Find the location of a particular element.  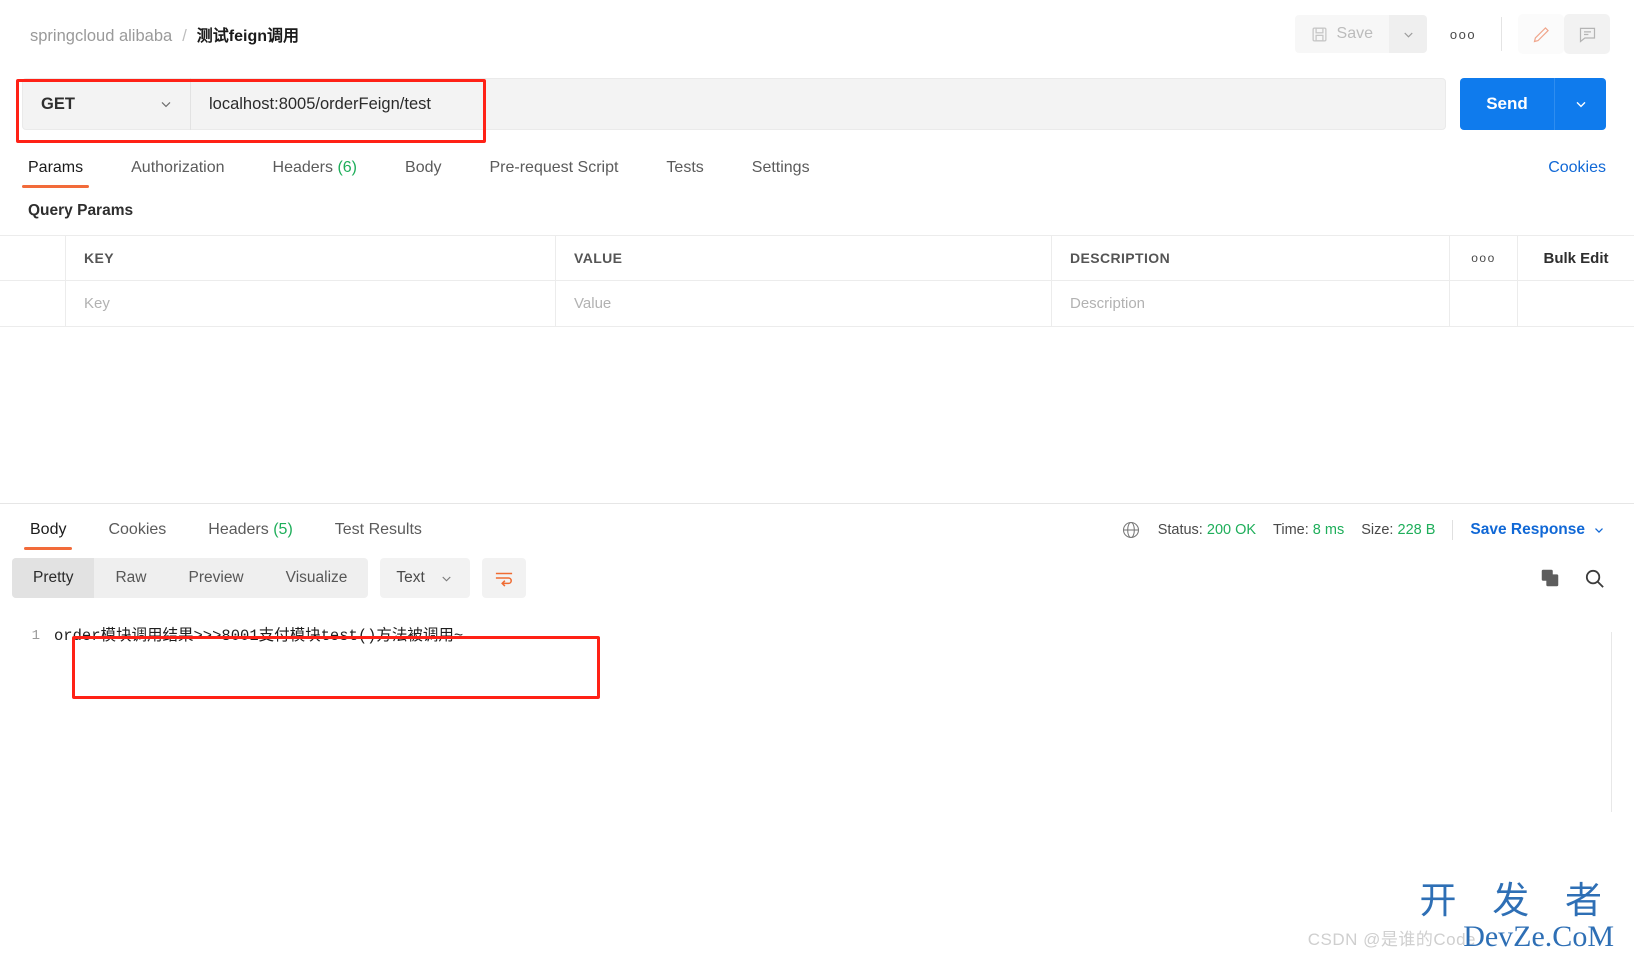

comments-button is located at coordinates (1587, 34).